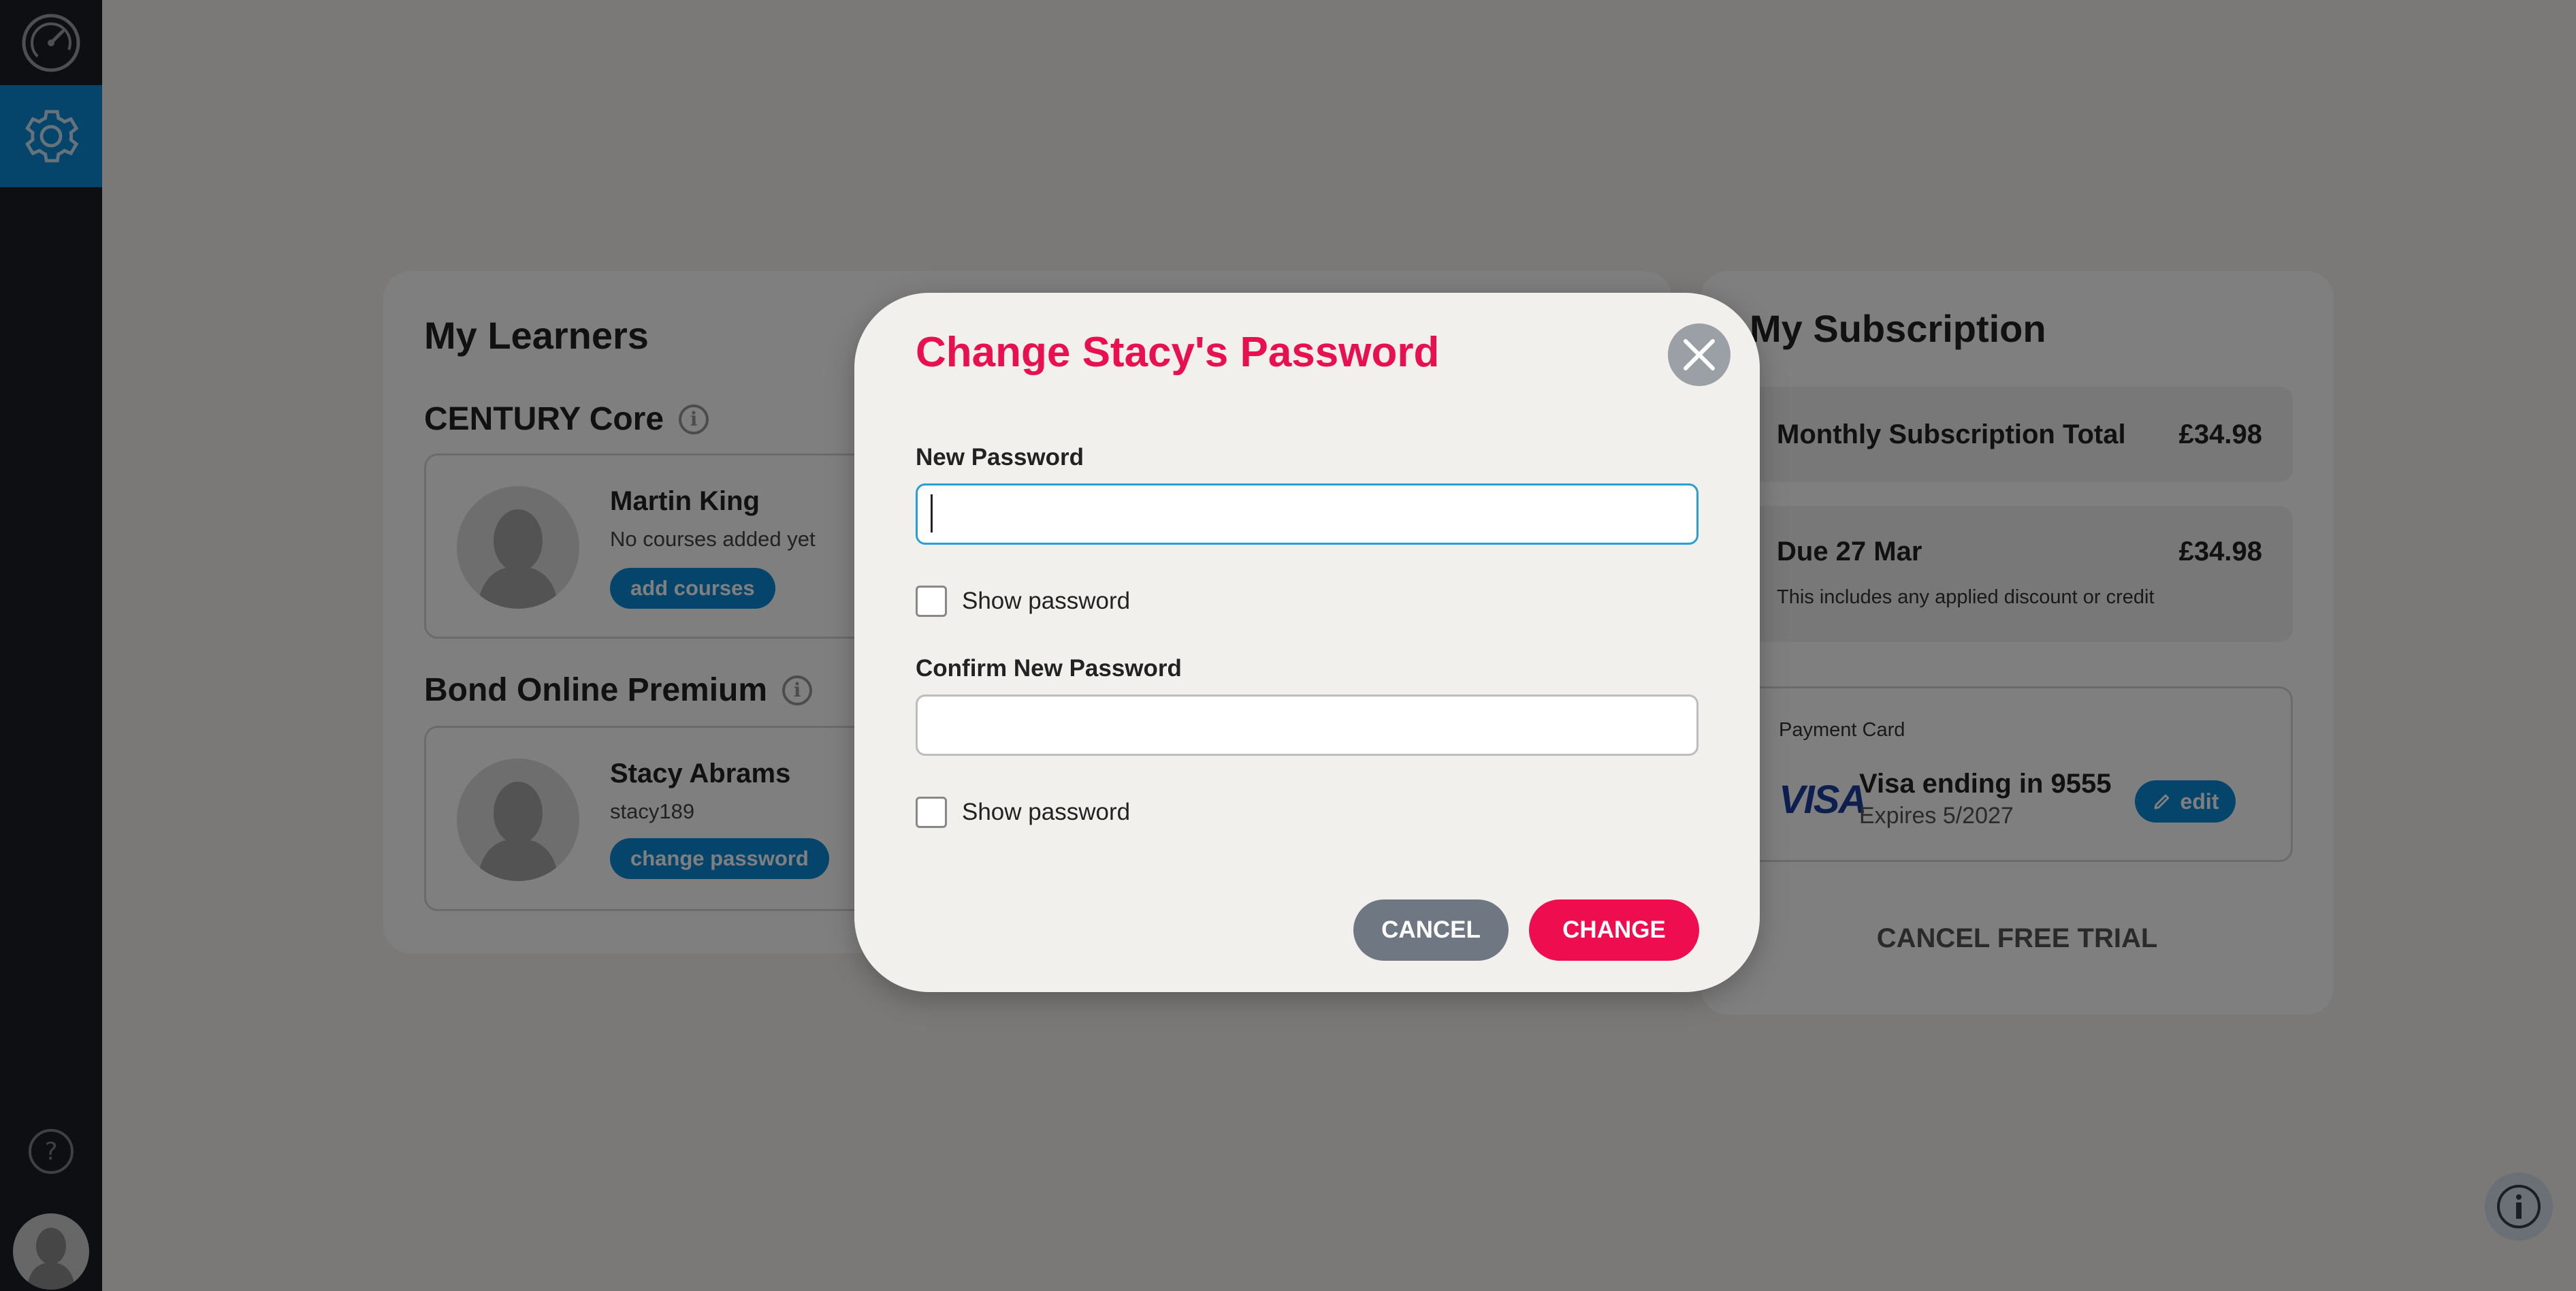 The image size is (2576, 1291). I want to click on cancel-button: CANCEL, so click(1431, 930).